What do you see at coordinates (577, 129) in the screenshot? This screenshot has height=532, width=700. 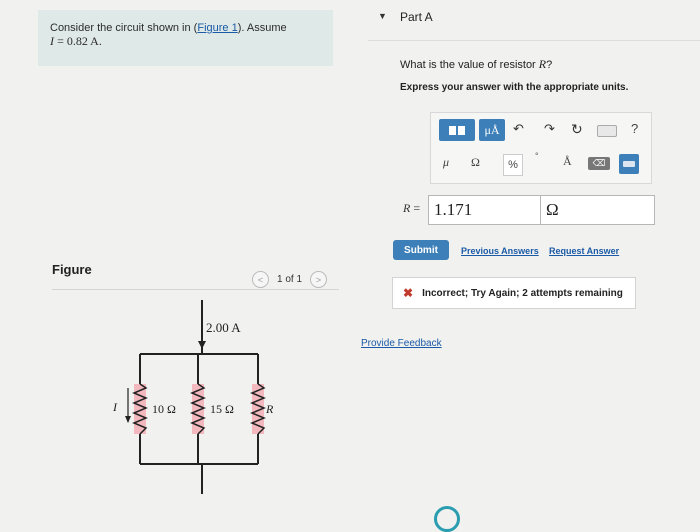 I see `reset-icon: ↻` at bounding box center [577, 129].